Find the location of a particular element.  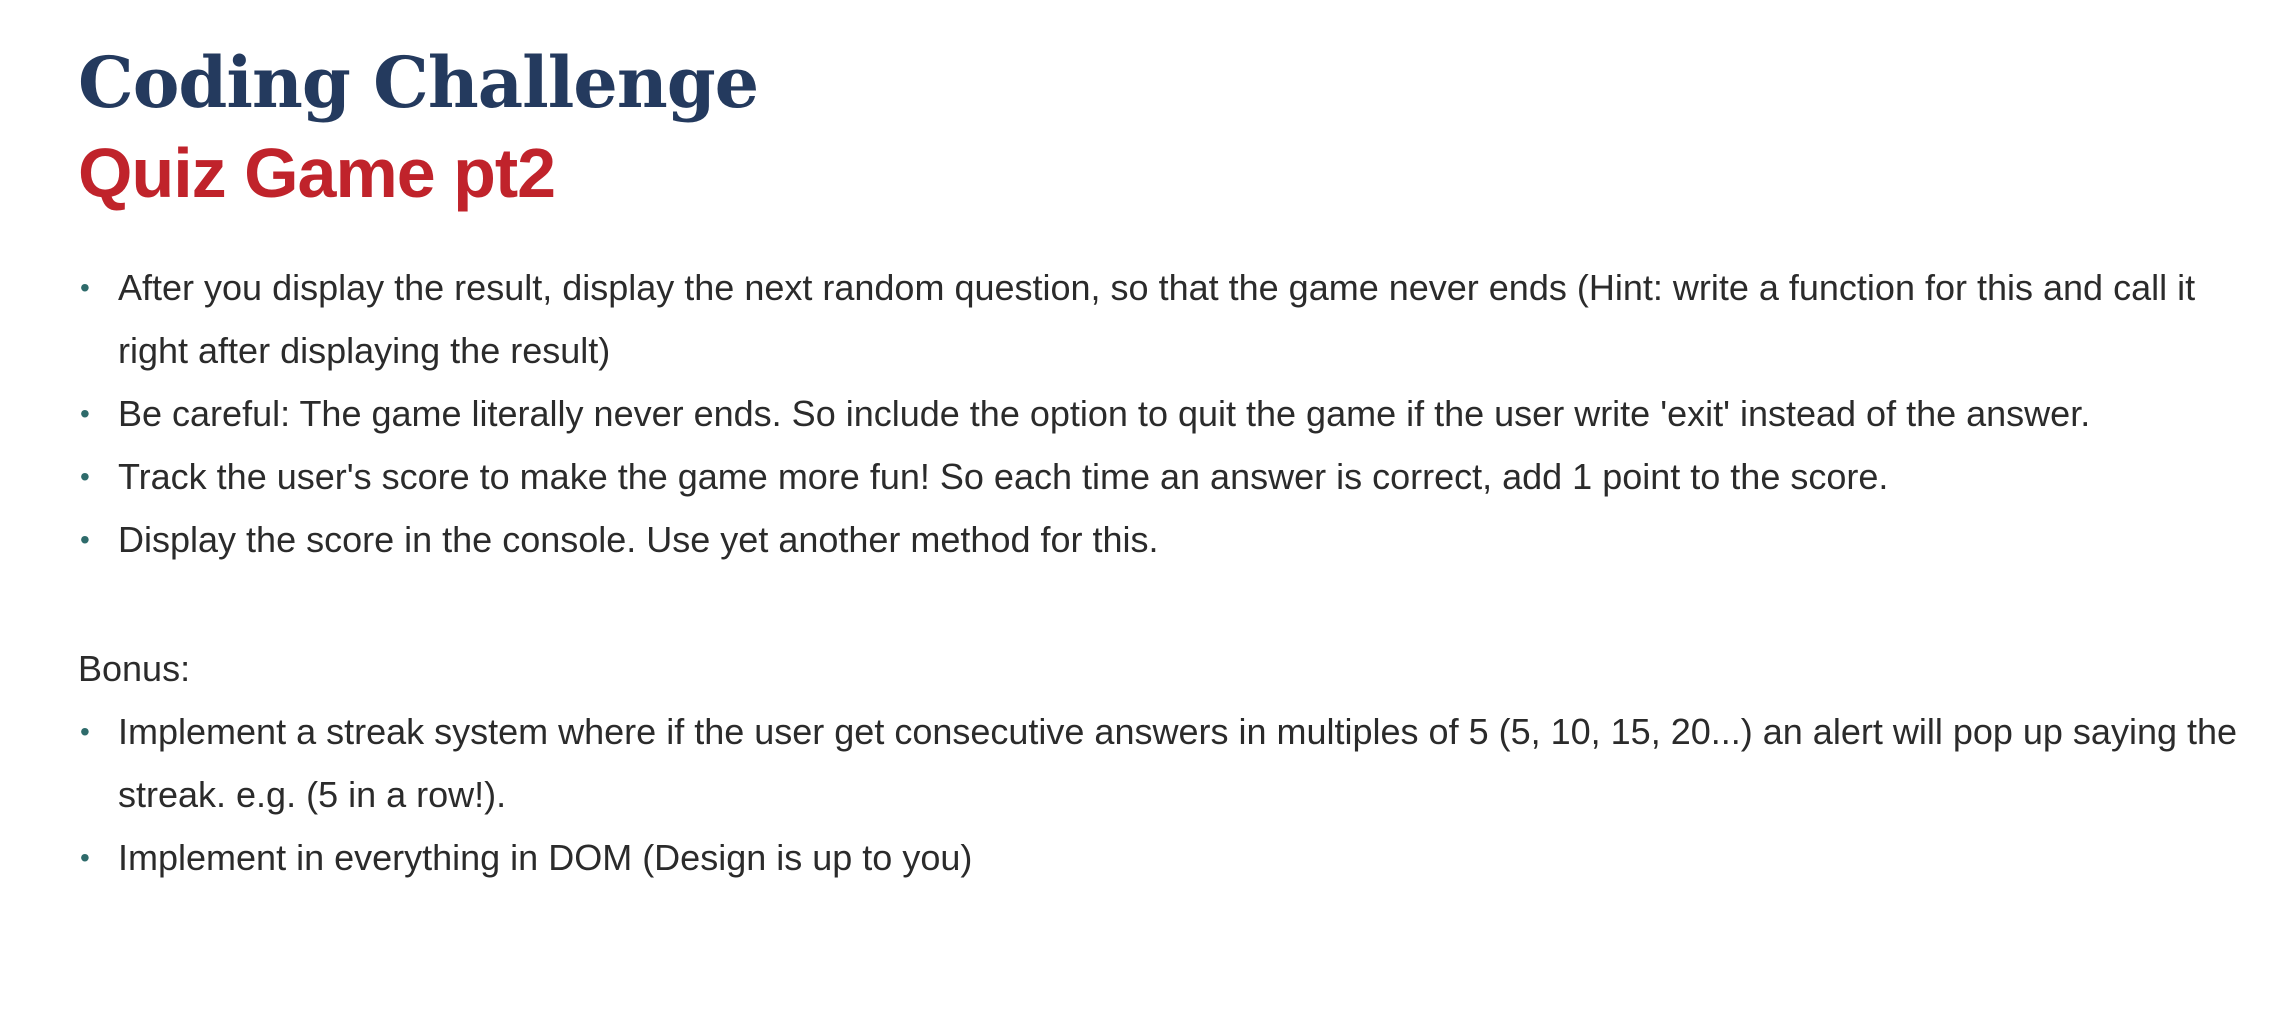

bonus-label: Bonus: is located at coordinates (134, 668).